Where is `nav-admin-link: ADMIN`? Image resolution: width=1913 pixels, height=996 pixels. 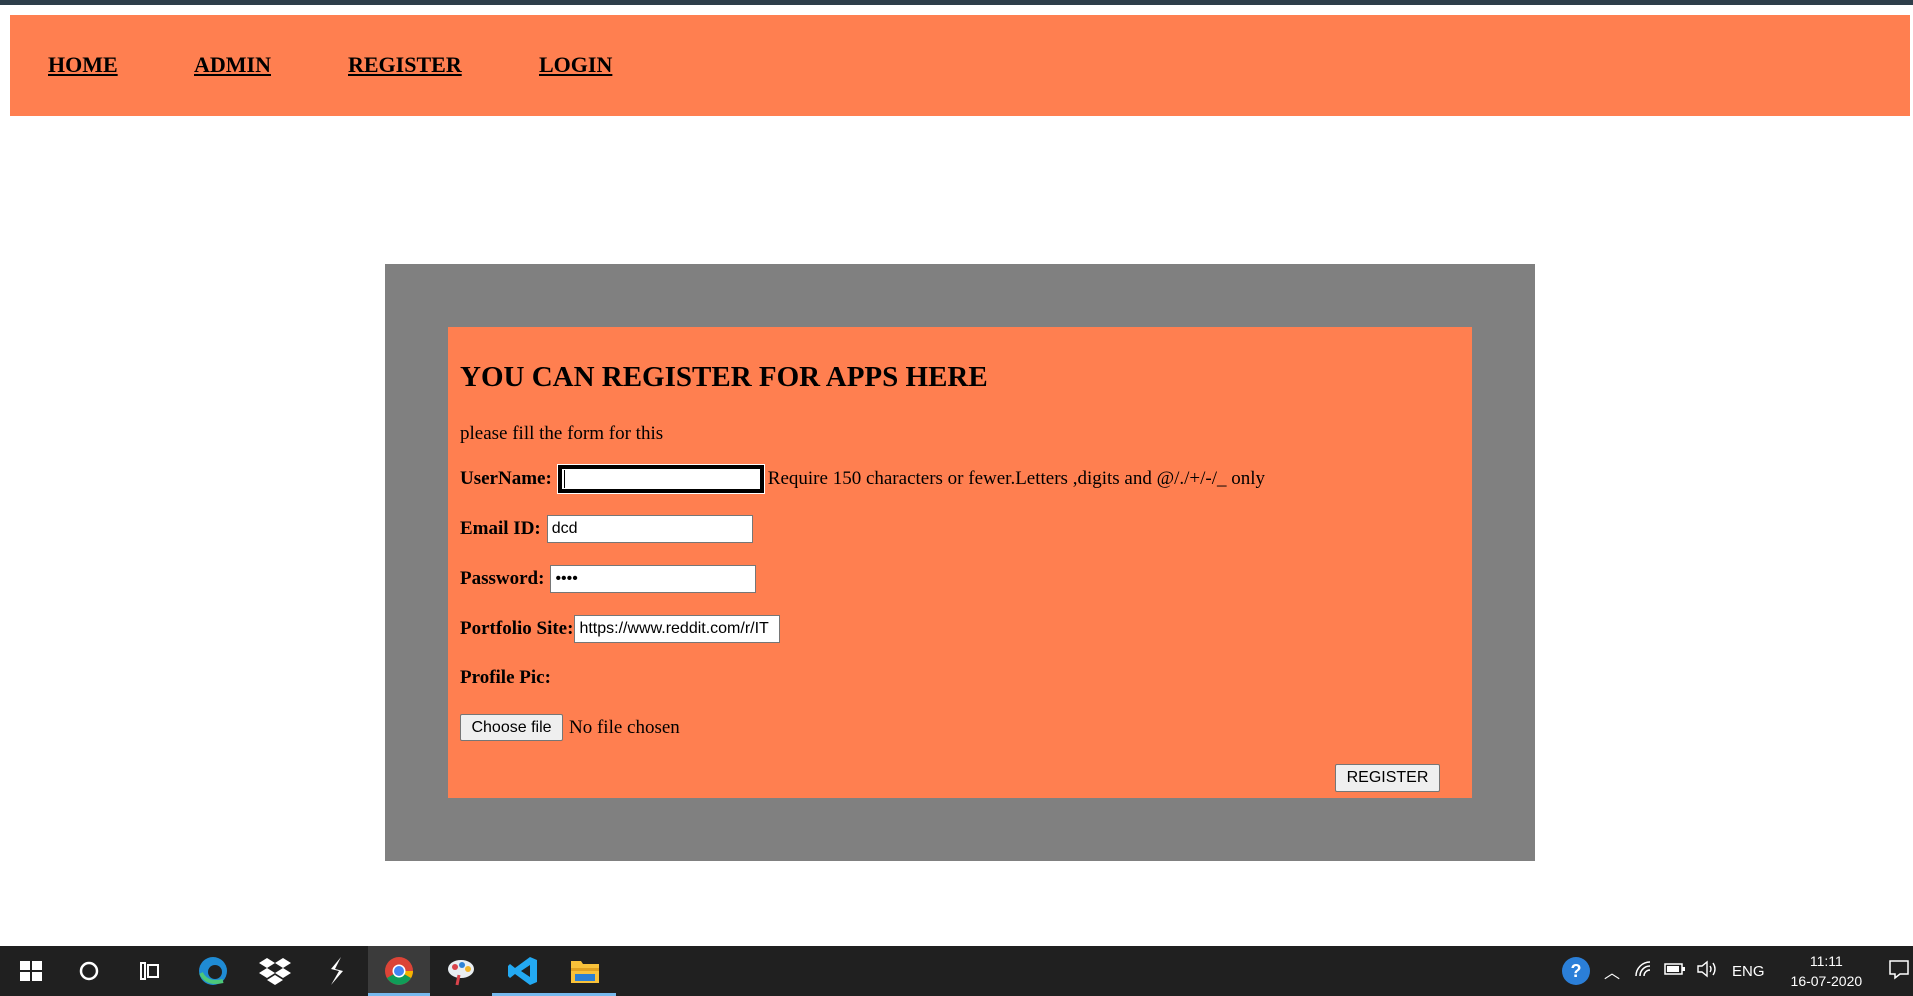
nav-admin-link: ADMIN is located at coordinates (232, 65).